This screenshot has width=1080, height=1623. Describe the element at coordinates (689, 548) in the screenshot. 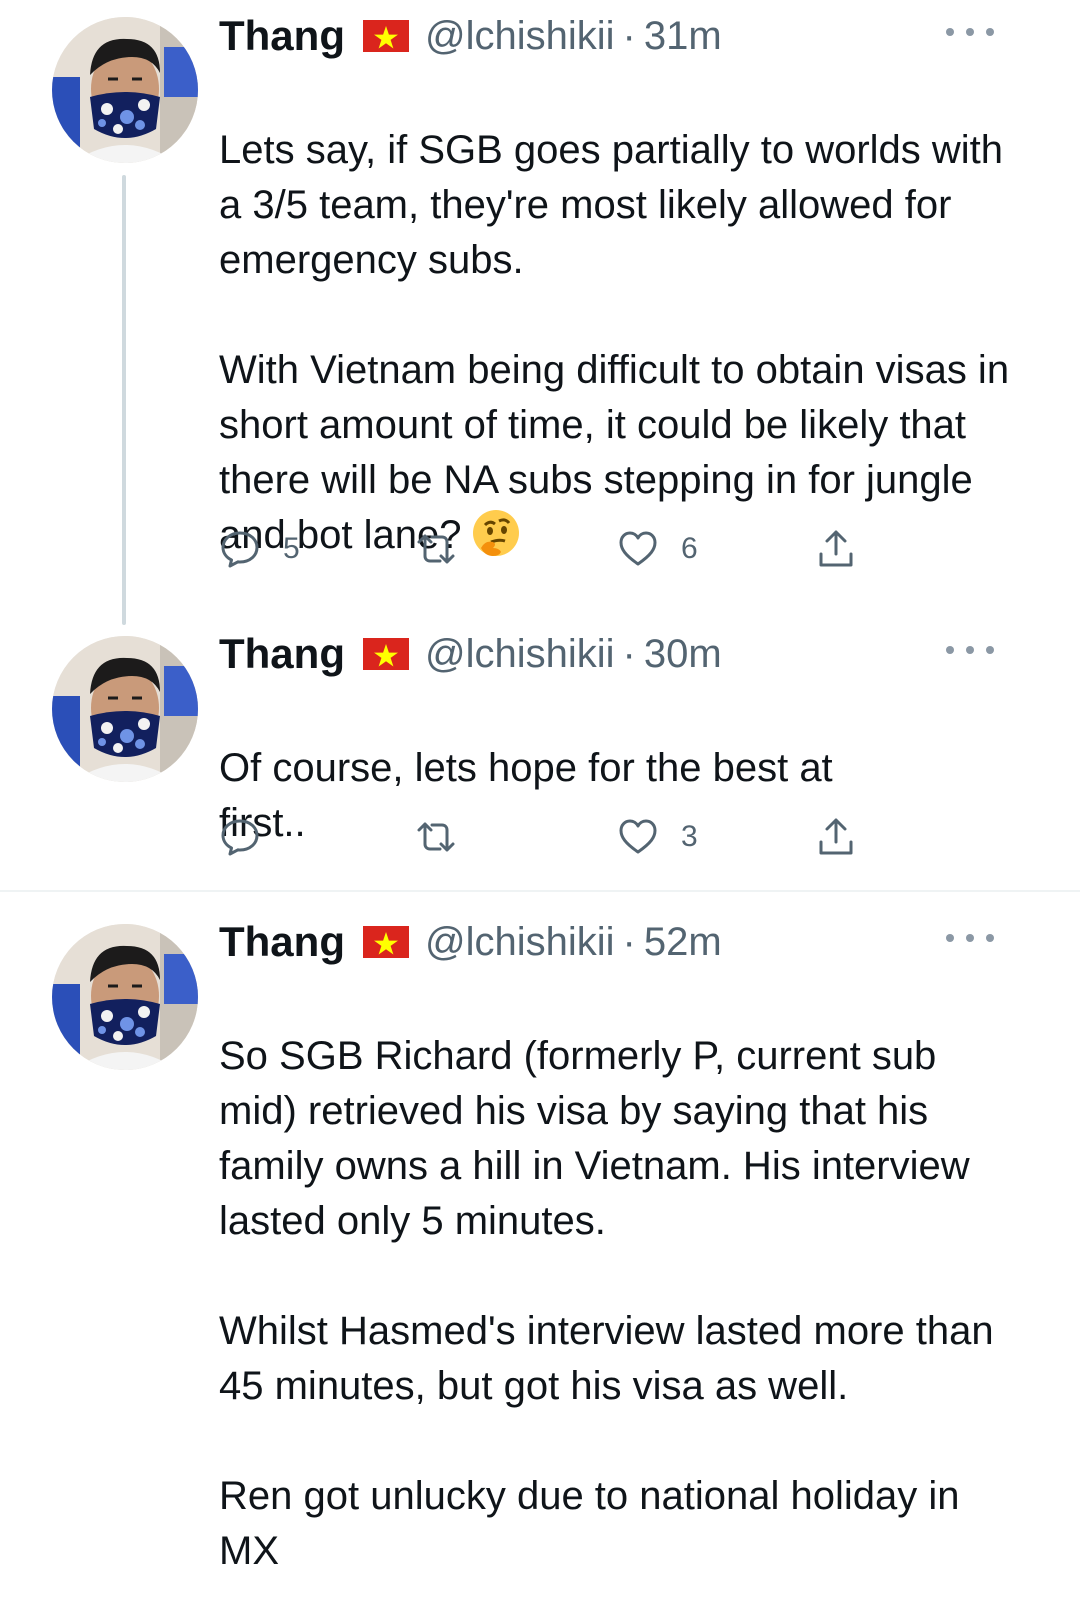

I see `like-count: 6` at that location.